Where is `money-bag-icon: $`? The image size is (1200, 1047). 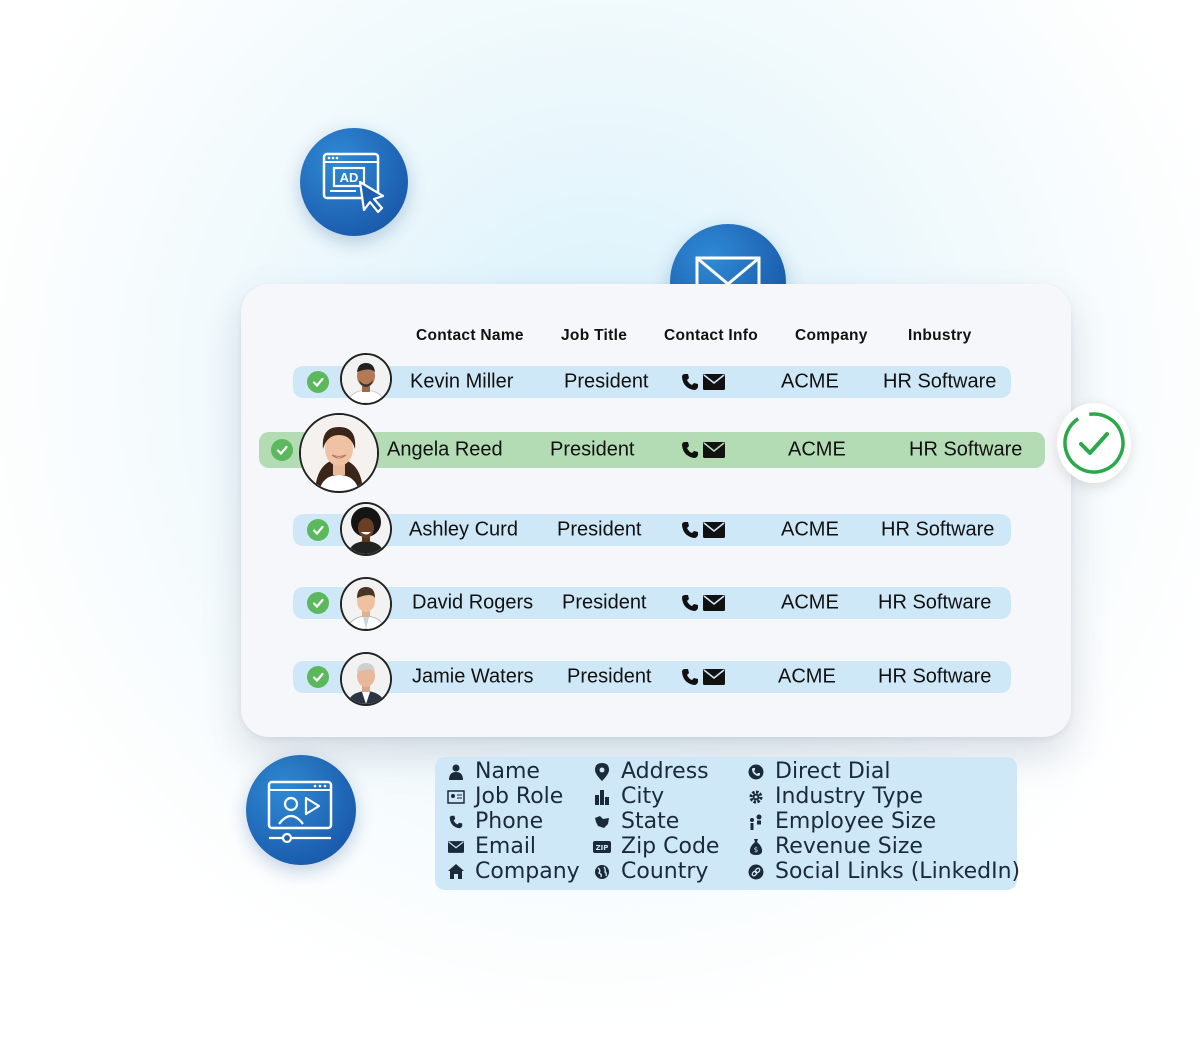 money-bag-icon: $ is located at coordinates (756, 846).